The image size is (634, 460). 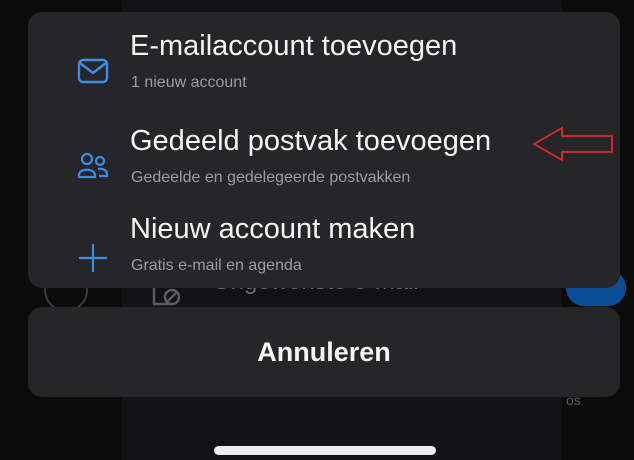 What do you see at coordinates (93, 165) in the screenshot?
I see `people-icon` at bounding box center [93, 165].